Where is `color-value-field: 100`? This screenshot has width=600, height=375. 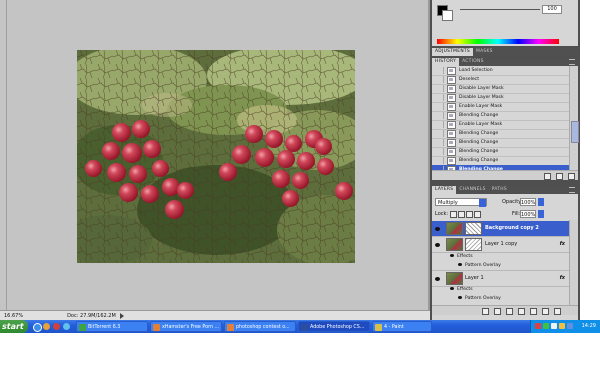 color-value-field: 100 is located at coordinates (552, 9).